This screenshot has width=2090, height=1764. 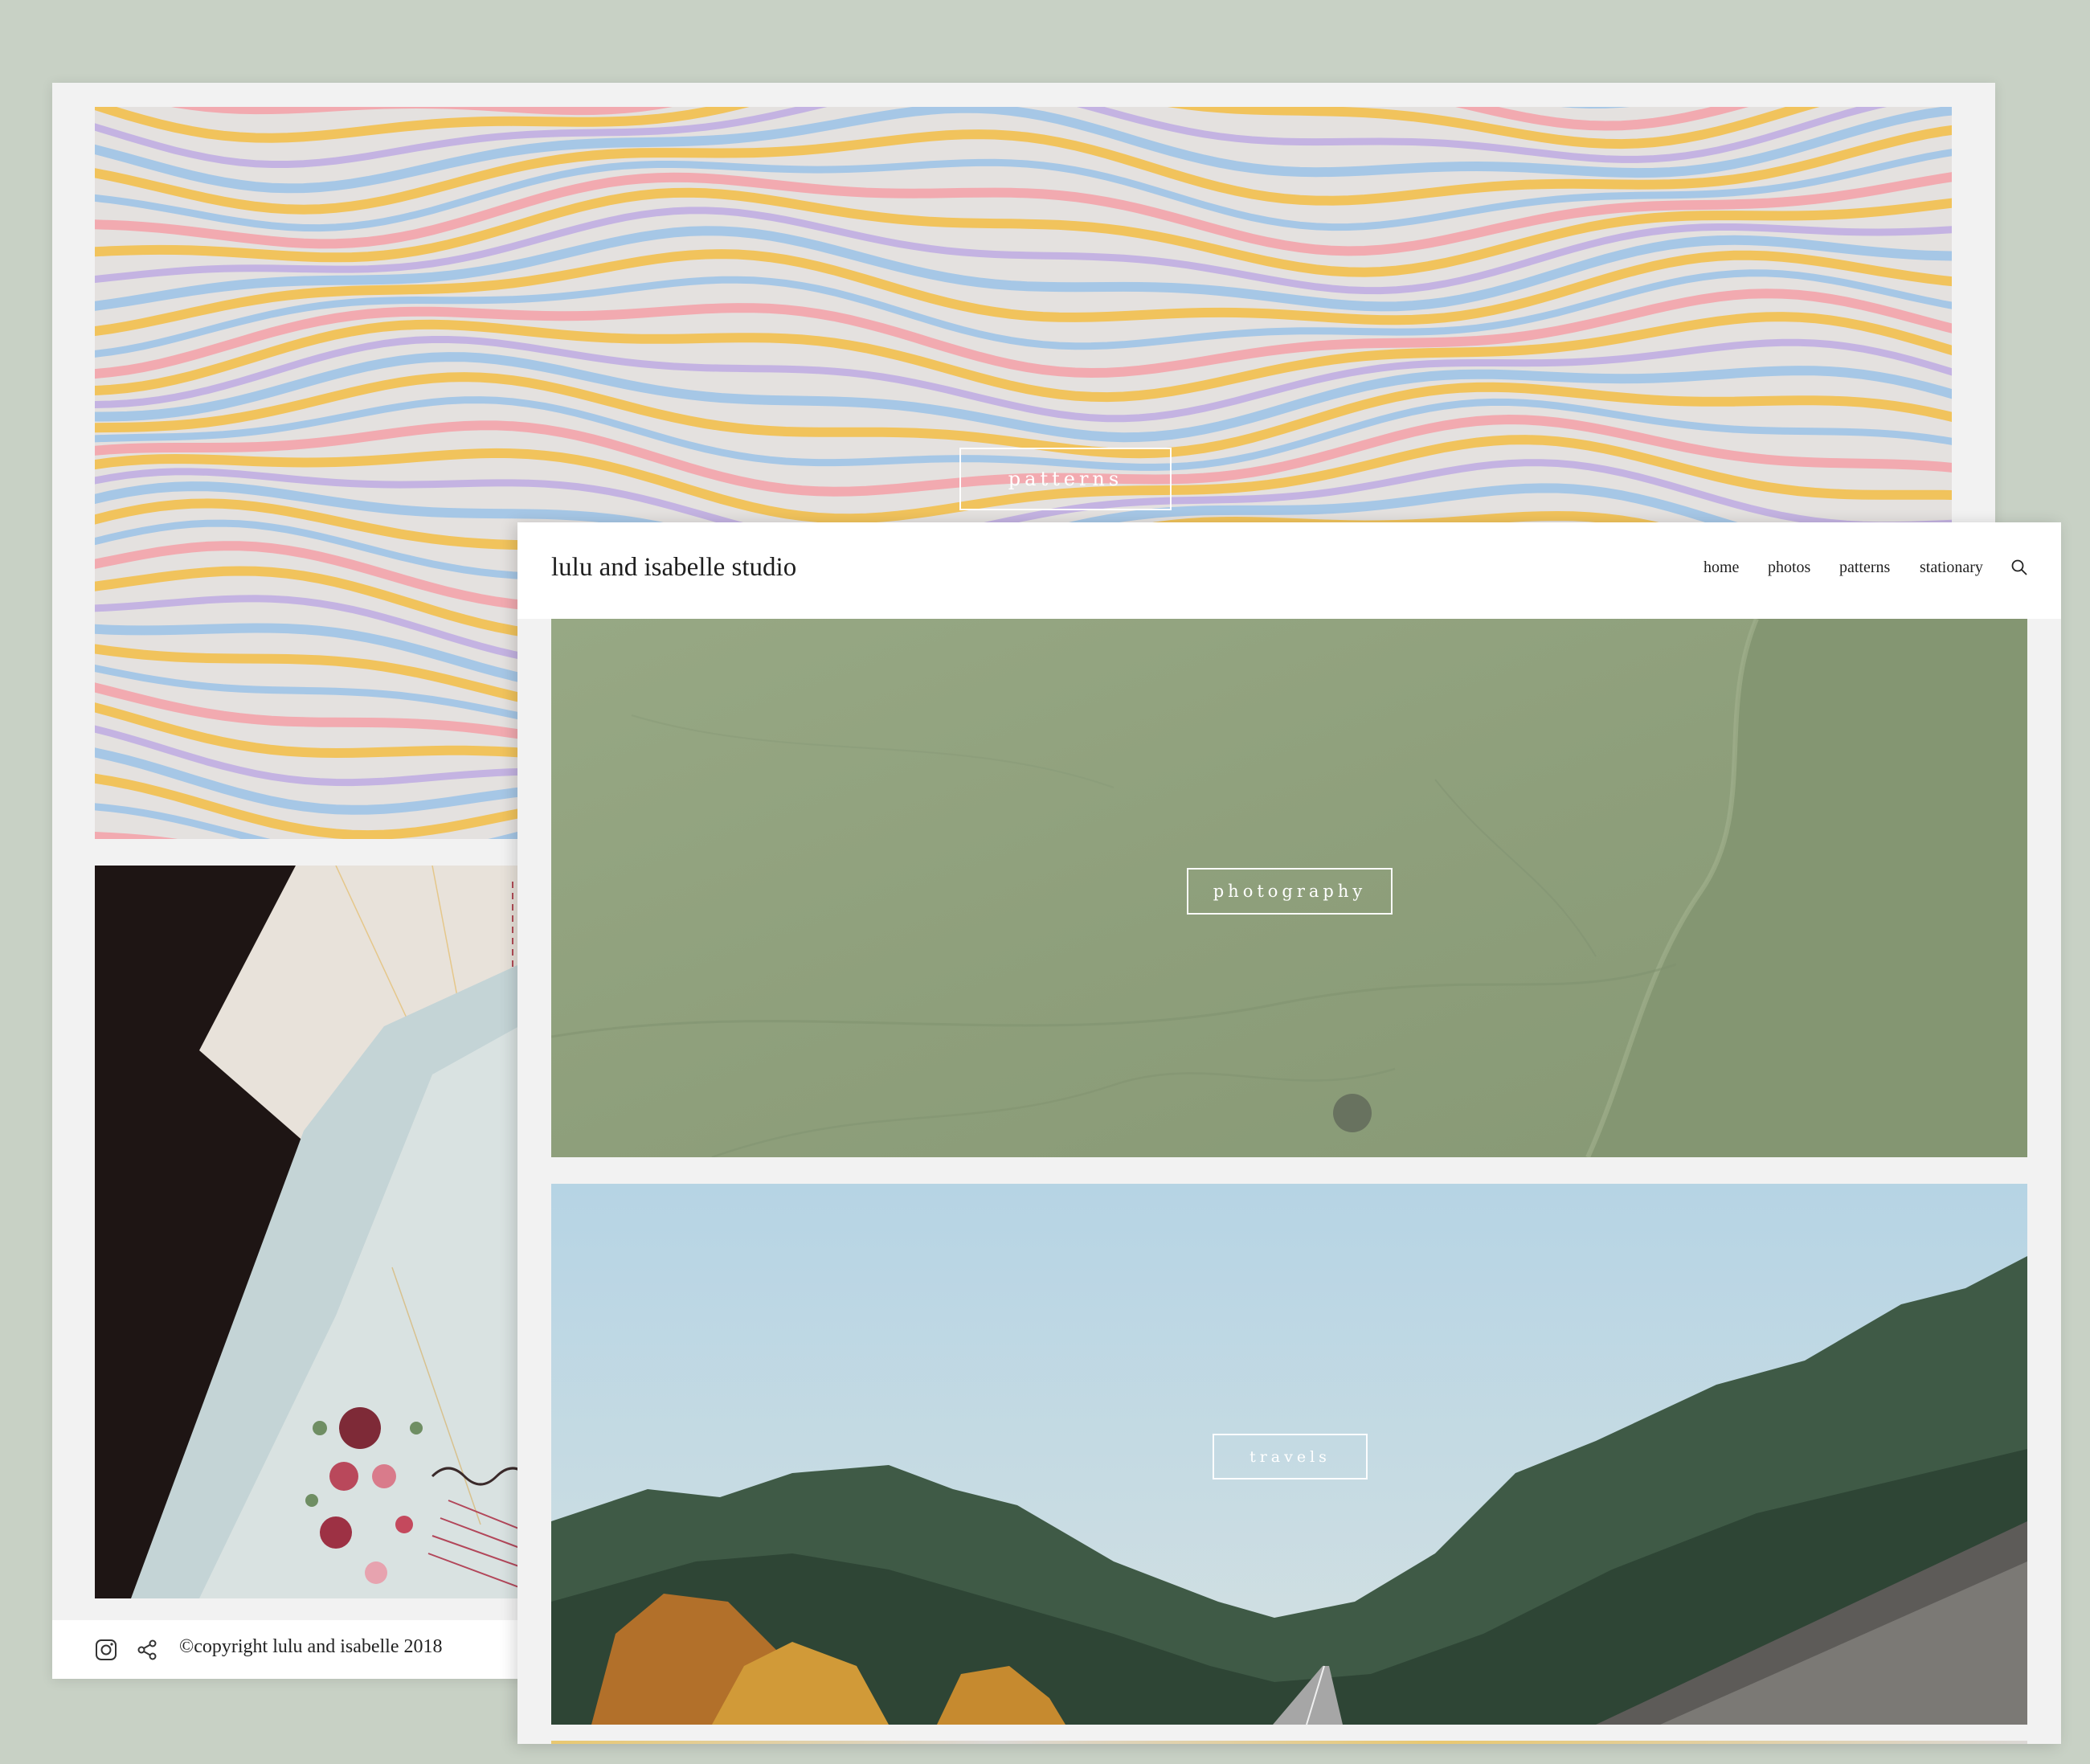 I want to click on stationery-tile, so click(x=336, y=1232).